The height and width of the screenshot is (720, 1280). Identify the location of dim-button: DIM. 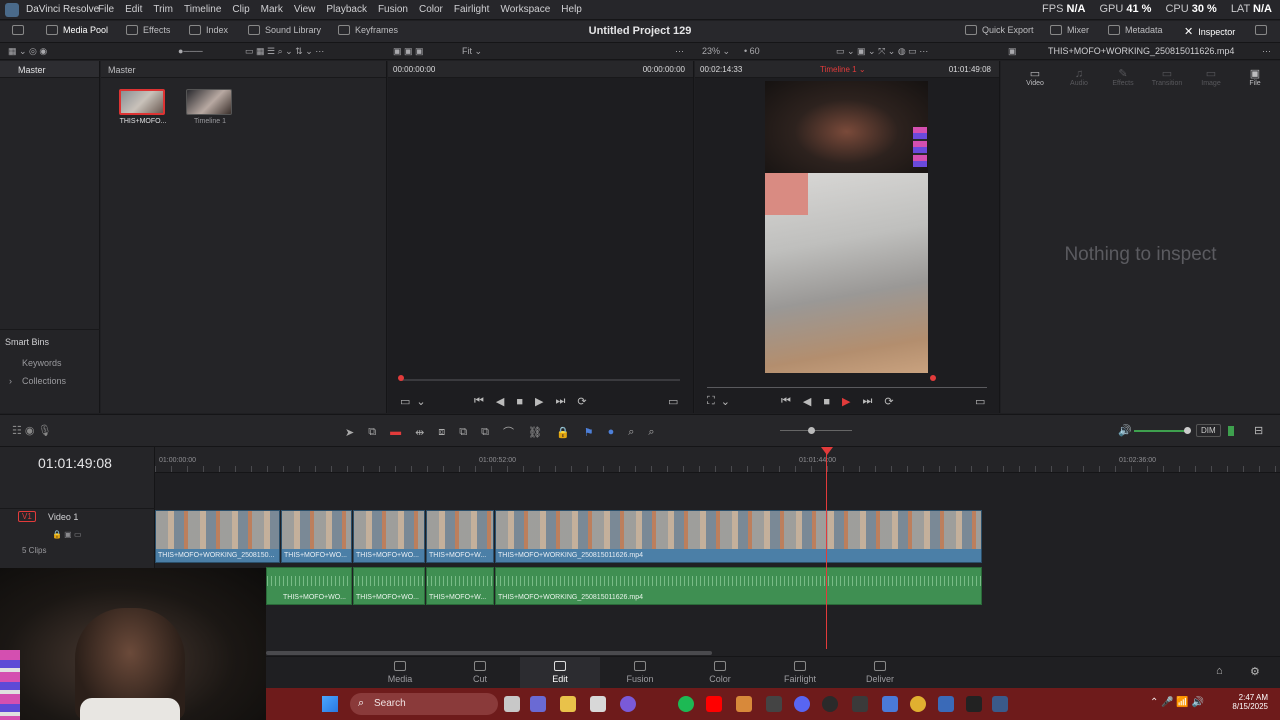
(1208, 430).